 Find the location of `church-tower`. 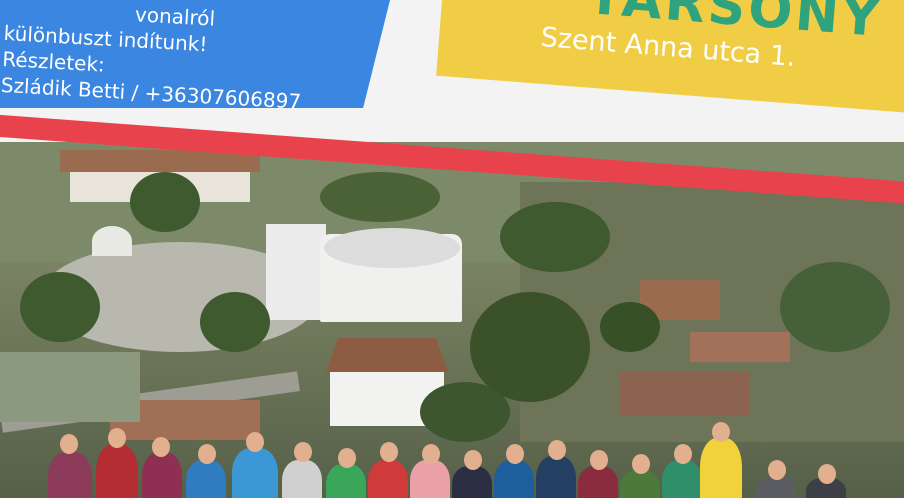

church-tower is located at coordinates (296, 272).